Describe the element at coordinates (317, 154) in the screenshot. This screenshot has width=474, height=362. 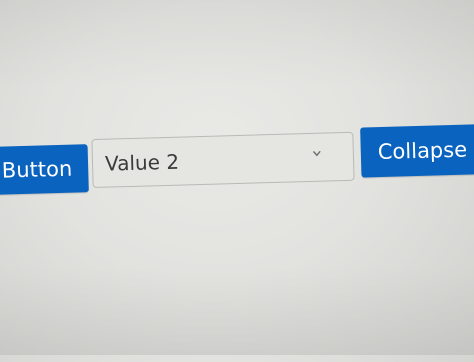
I see `chevron-down-icon` at that location.